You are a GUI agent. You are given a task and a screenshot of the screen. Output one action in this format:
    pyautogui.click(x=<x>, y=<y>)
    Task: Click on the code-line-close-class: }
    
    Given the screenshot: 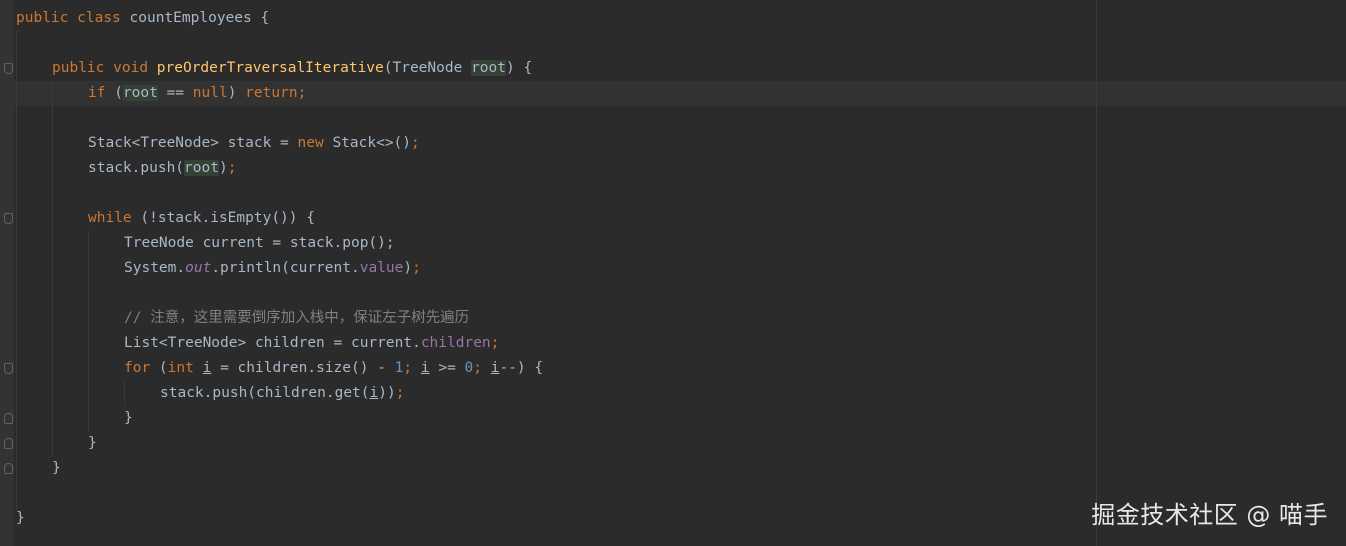 What is the action you would take?
    pyautogui.click(x=20, y=518)
    